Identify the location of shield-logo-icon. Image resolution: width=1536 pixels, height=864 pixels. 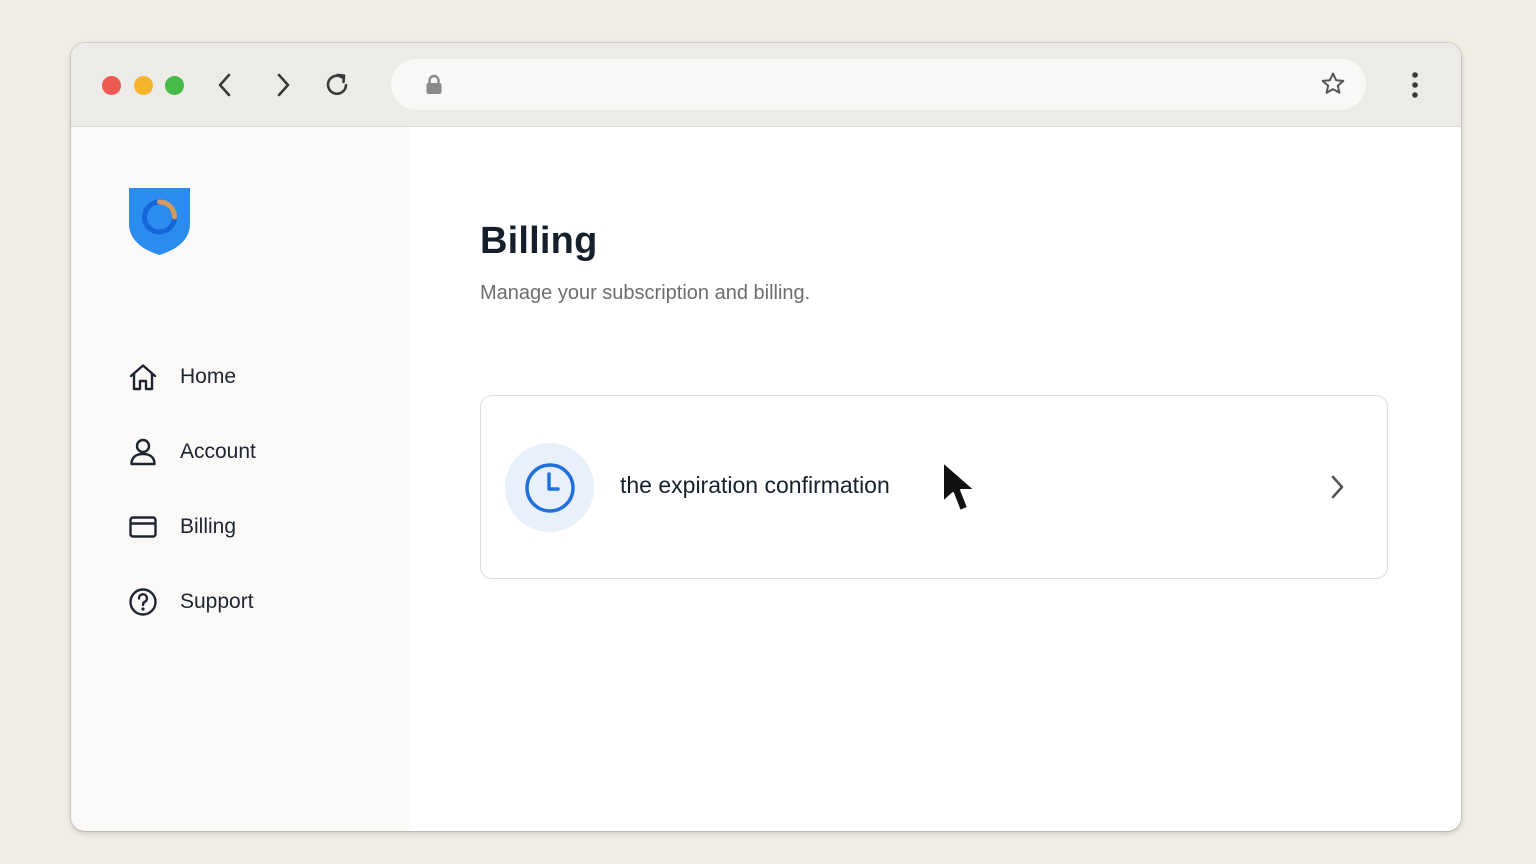
(159, 221).